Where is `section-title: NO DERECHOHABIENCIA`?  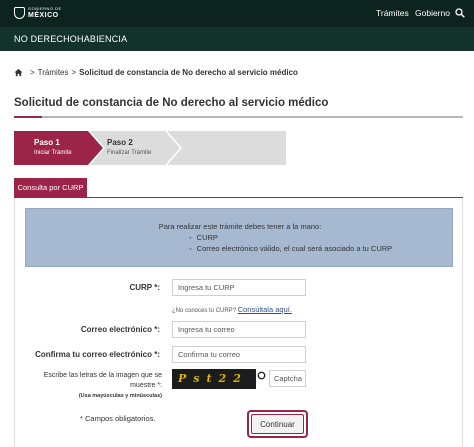
section-title: NO DERECHOHABIENCIA is located at coordinates (71, 39).